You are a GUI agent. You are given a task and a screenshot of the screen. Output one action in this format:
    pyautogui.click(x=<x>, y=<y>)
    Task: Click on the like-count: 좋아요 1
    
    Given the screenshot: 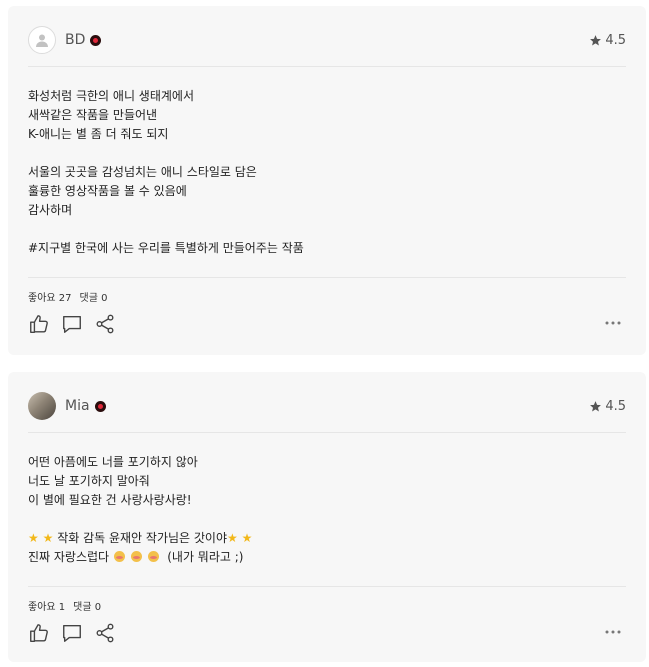 What is the action you would take?
    pyautogui.click(x=47, y=607)
    